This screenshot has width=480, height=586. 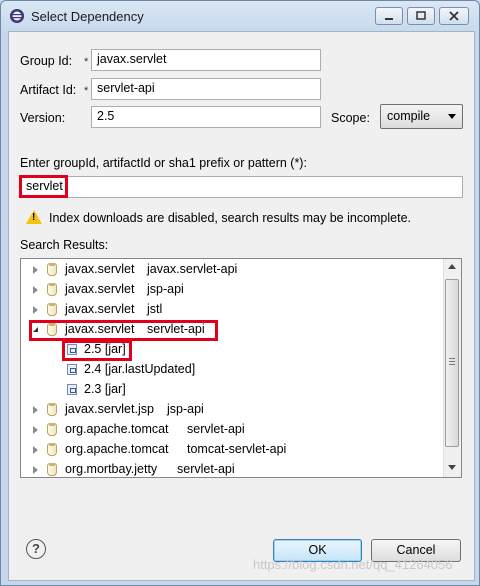 I want to click on minimize-button, so click(x=389, y=16).